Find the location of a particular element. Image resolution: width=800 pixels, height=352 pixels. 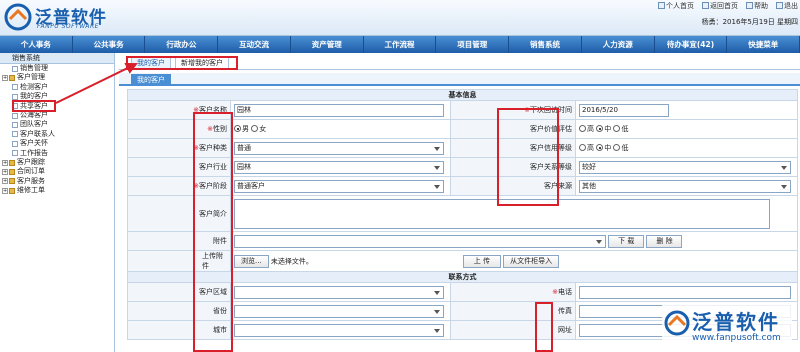

phone-input is located at coordinates (685, 292).